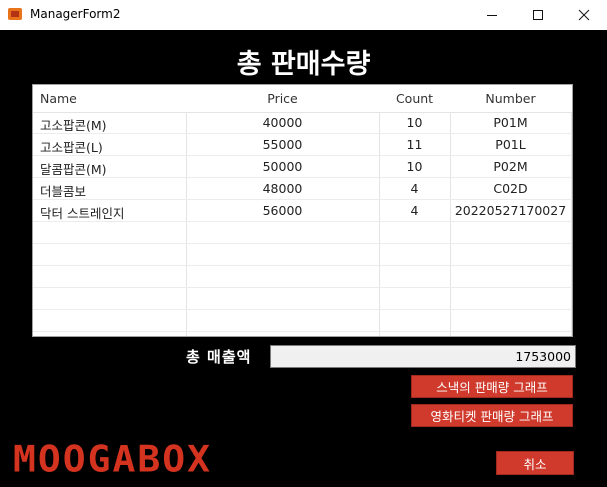  Describe the element at coordinates (282, 188) in the screenshot. I see `cell-price: 48000` at that location.